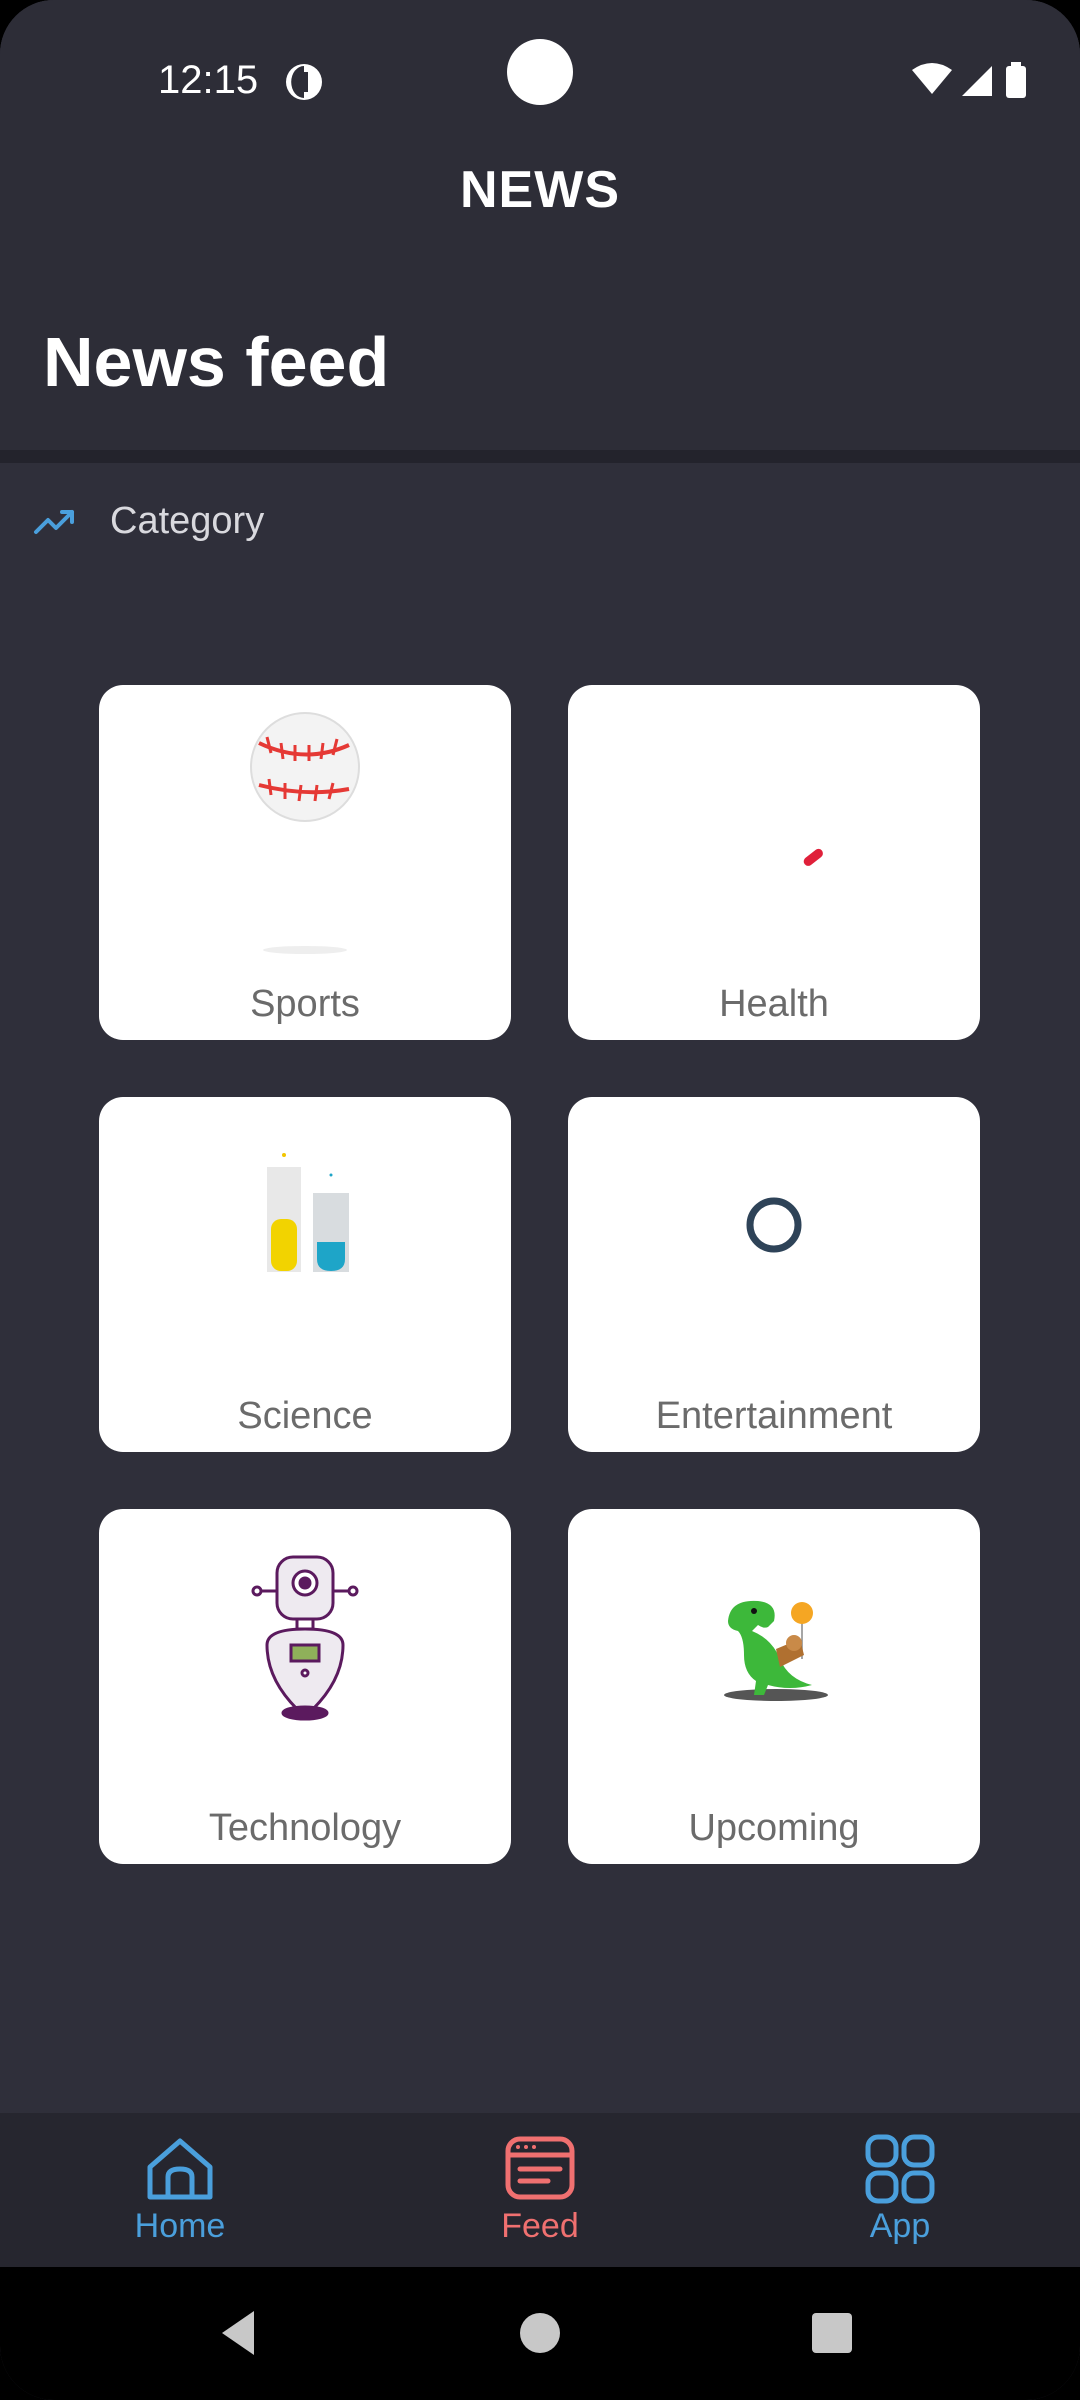 The height and width of the screenshot is (2400, 1080). What do you see at coordinates (305, 1004) in the screenshot?
I see `card-label: Sports` at bounding box center [305, 1004].